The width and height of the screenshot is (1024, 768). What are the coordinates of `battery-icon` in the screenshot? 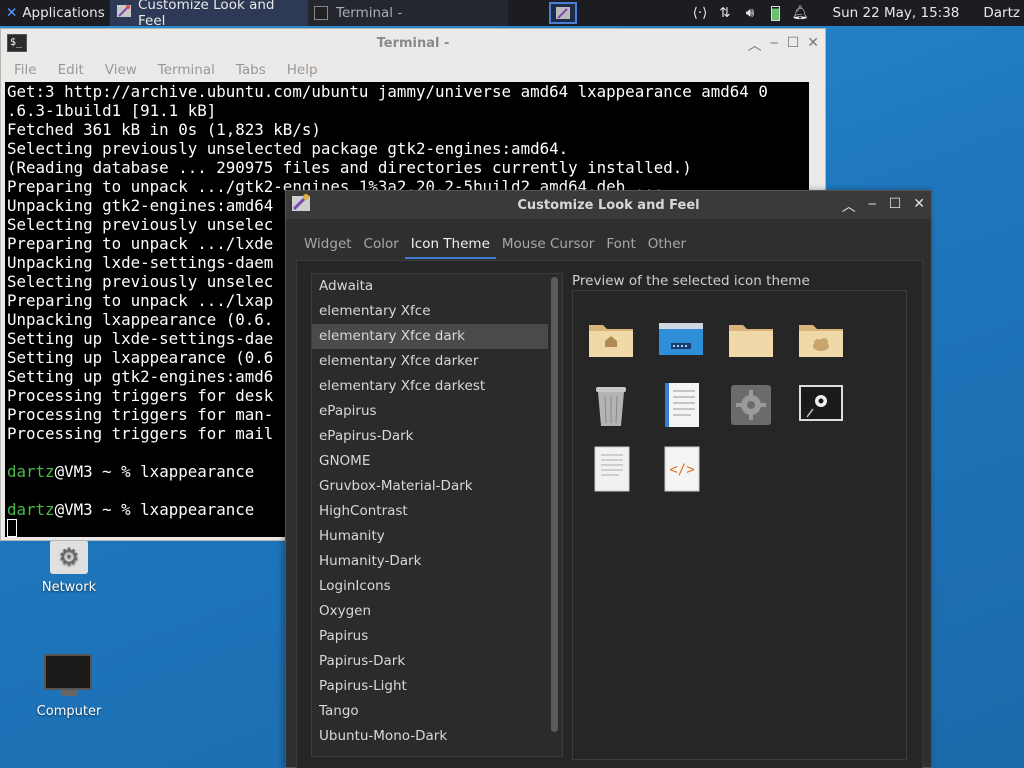 It's located at (775, 13).